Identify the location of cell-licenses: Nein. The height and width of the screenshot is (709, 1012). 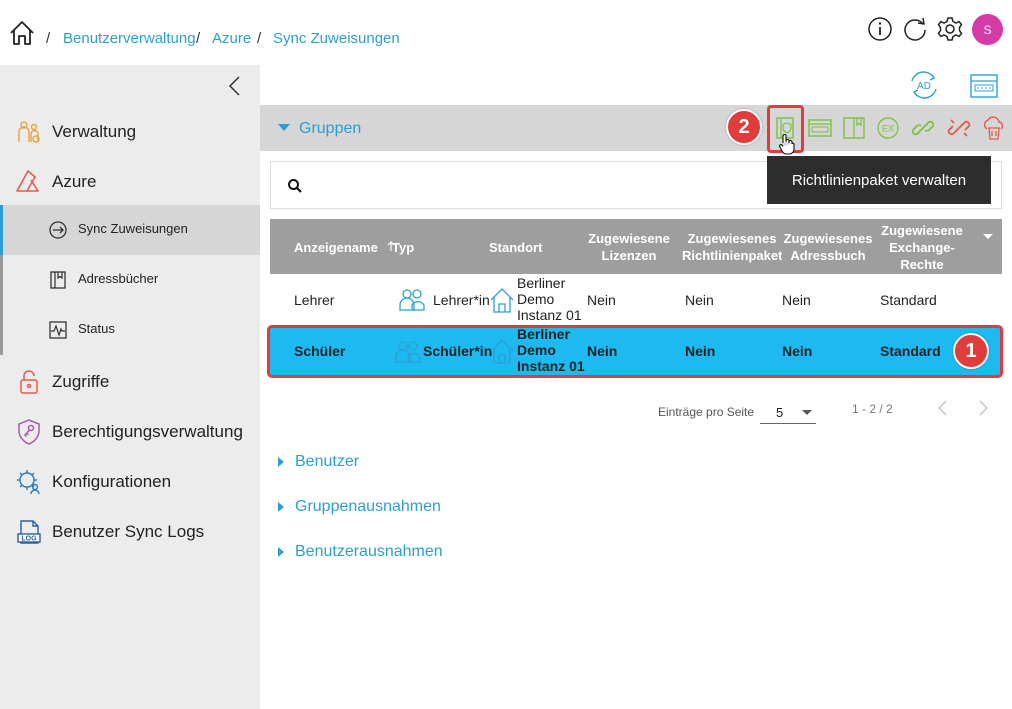
(601, 300).